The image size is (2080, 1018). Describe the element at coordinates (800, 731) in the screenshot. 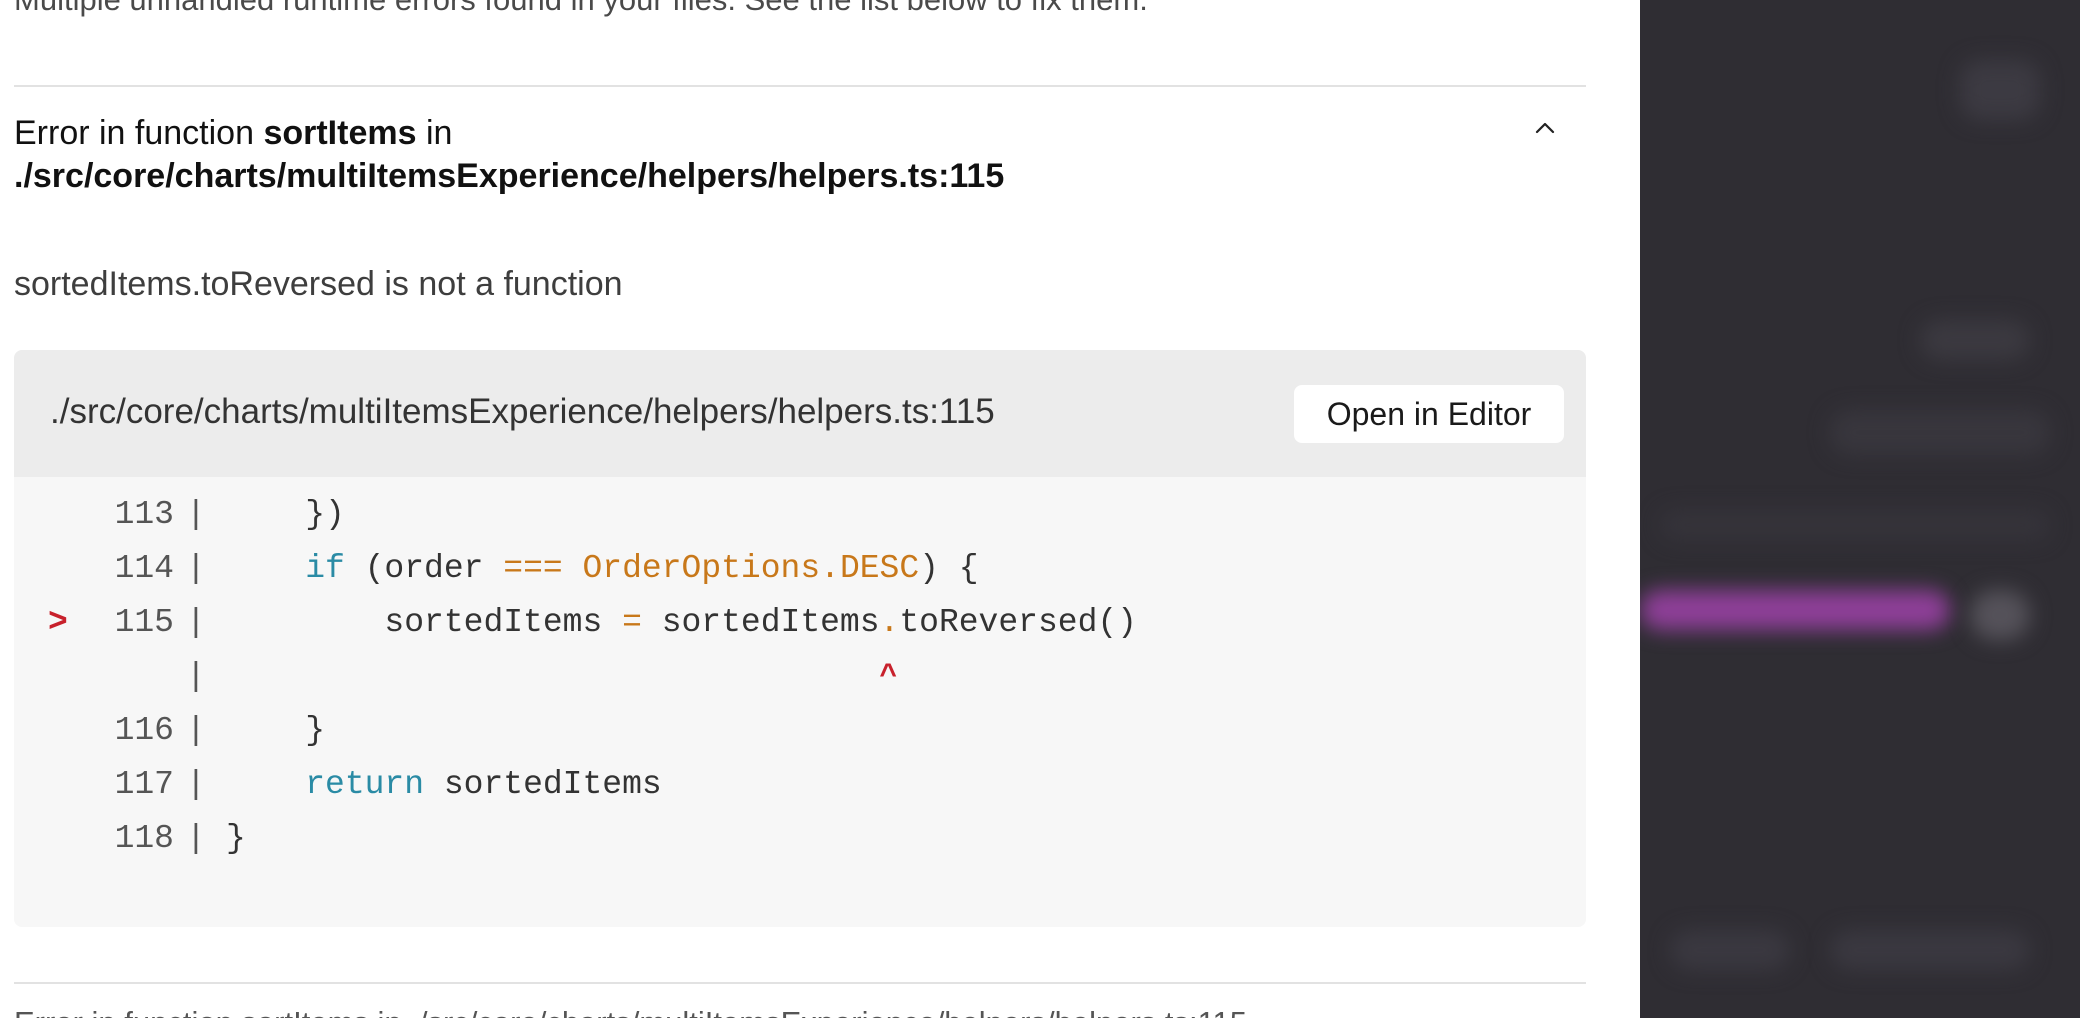

I see `code-line: 116 | }` at that location.